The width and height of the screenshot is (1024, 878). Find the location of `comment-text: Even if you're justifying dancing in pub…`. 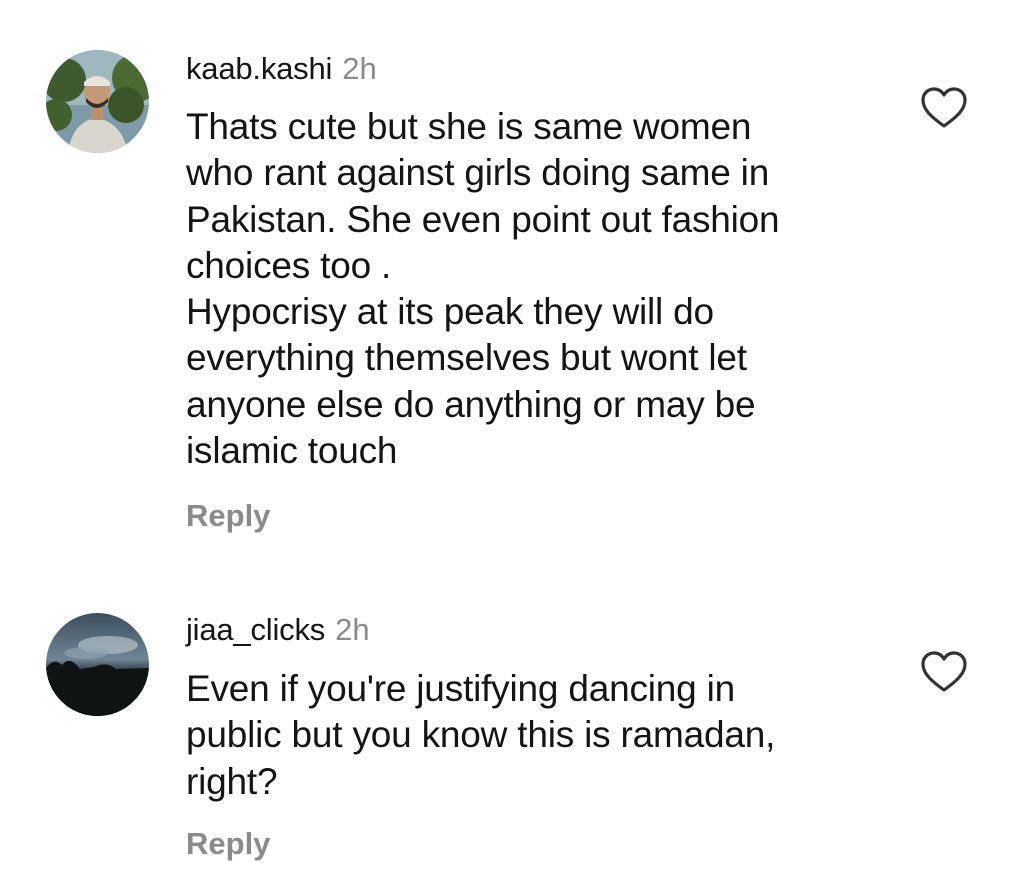

comment-text: Even if you're justifying dancing in pub… is located at coordinates (536, 735).